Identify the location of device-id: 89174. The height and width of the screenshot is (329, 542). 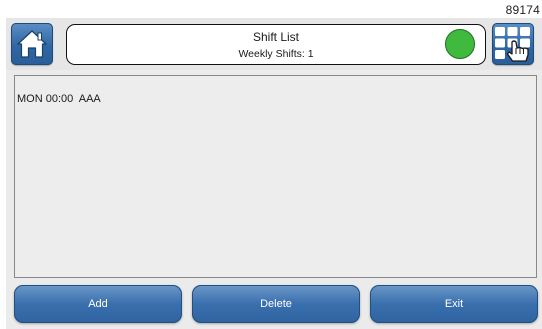
(522, 10).